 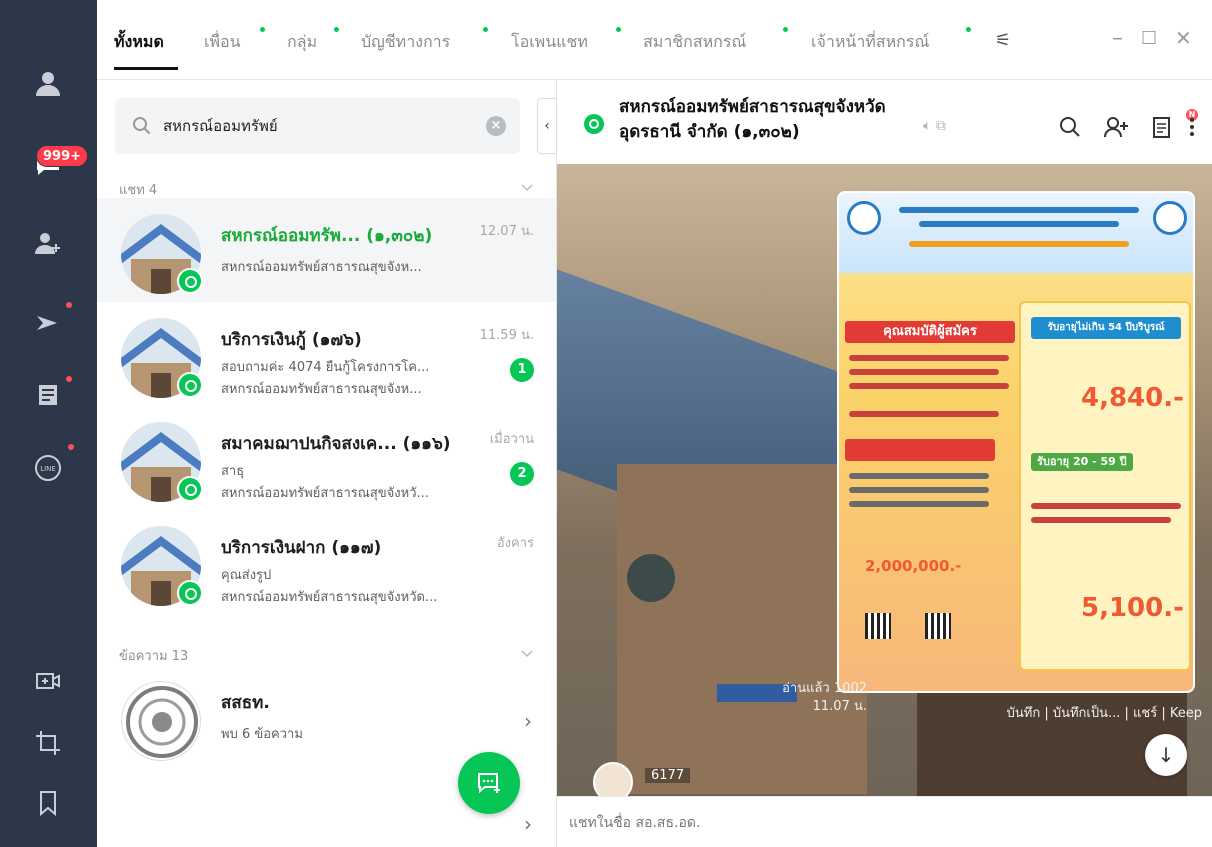 I want to click on new-chat-button, so click(x=489, y=783).